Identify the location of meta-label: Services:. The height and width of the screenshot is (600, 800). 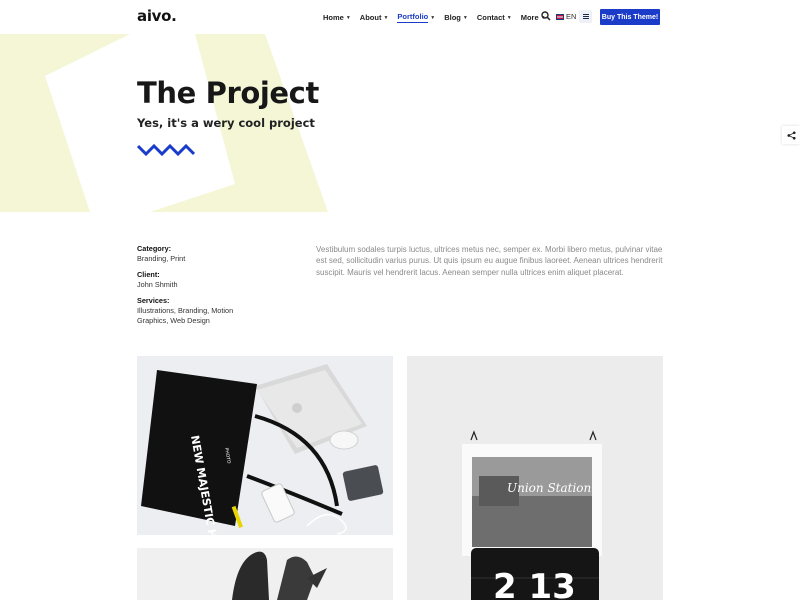
(153, 300).